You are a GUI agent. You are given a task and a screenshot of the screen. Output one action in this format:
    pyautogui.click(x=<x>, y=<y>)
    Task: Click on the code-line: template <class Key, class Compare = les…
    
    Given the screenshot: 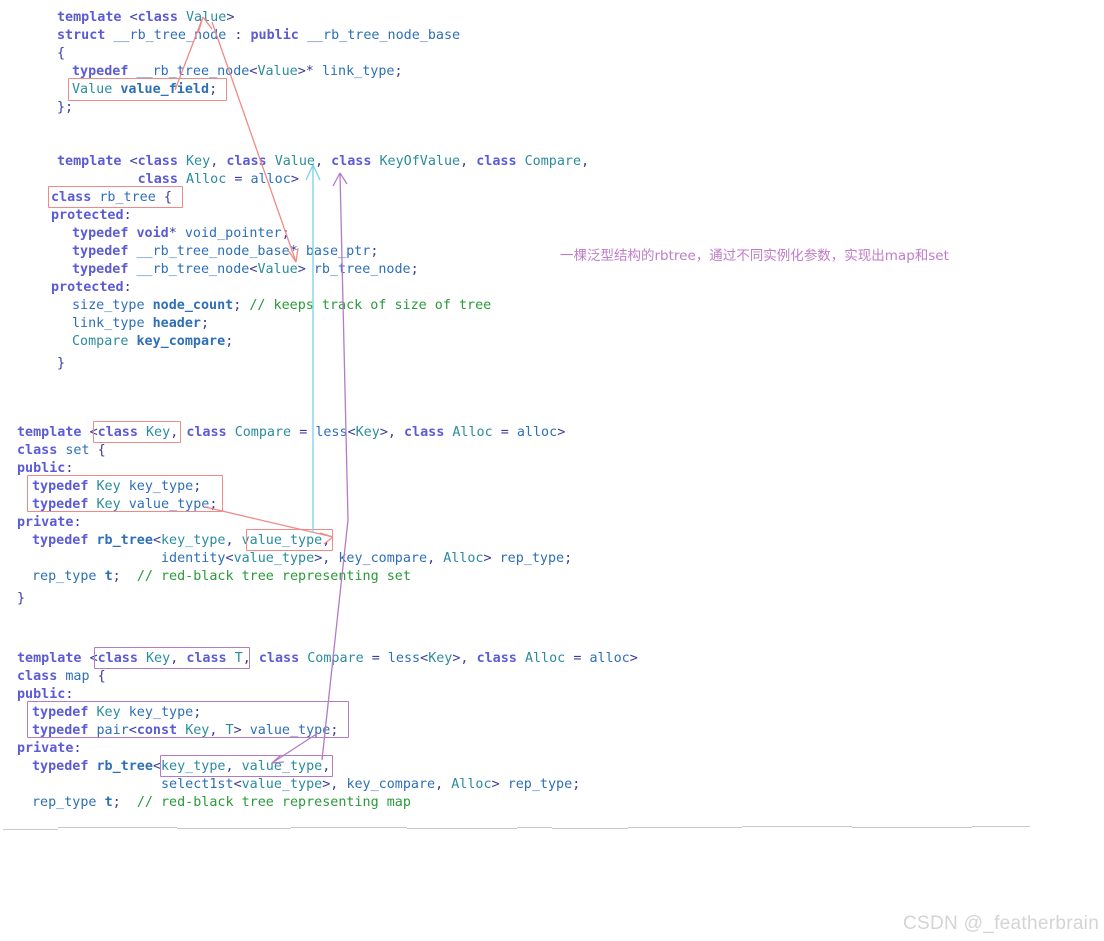 What is the action you would take?
    pyautogui.click(x=291, y=432)
    